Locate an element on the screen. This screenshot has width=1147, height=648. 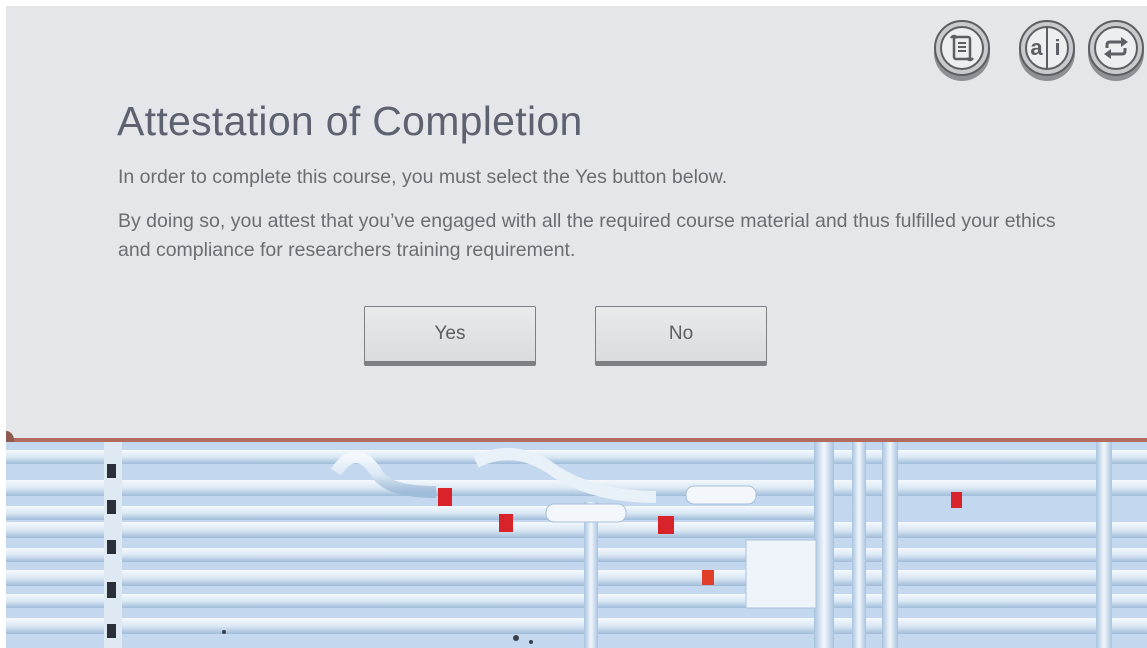
replay-icon is located at coordinates (1116, 48).